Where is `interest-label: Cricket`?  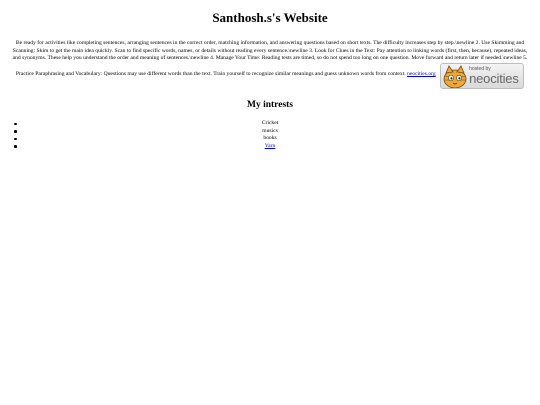 interest-label: Cricket is located at coordinates (270, 123).